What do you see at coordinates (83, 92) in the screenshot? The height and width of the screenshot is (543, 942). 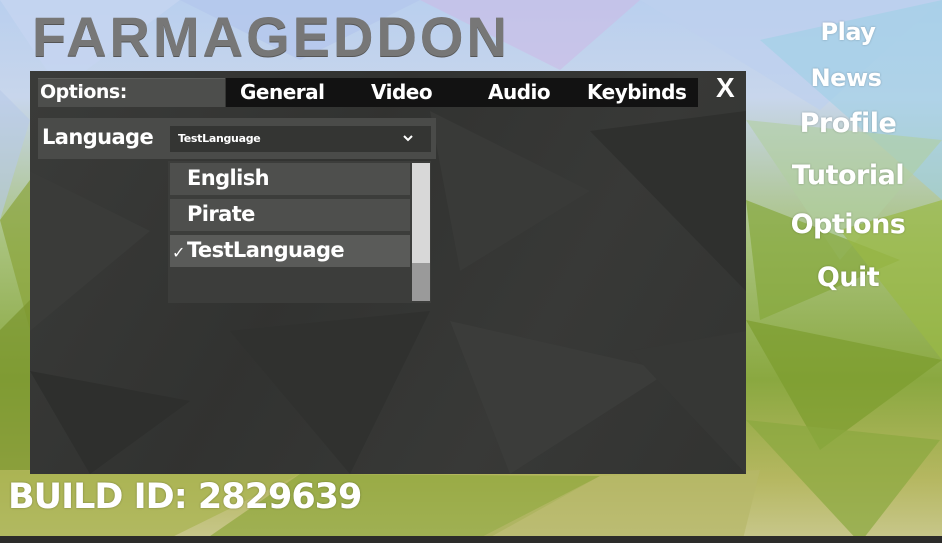 I see `options-title: Options:` at bounding box center [83, 92].